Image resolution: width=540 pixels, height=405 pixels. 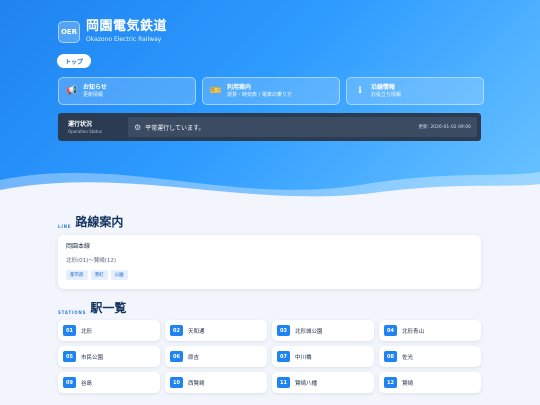 What do you see at coordinates (309, 331) in the screenshot?
I see `station-name: 北形城公園` at bounding box center [309, 331].